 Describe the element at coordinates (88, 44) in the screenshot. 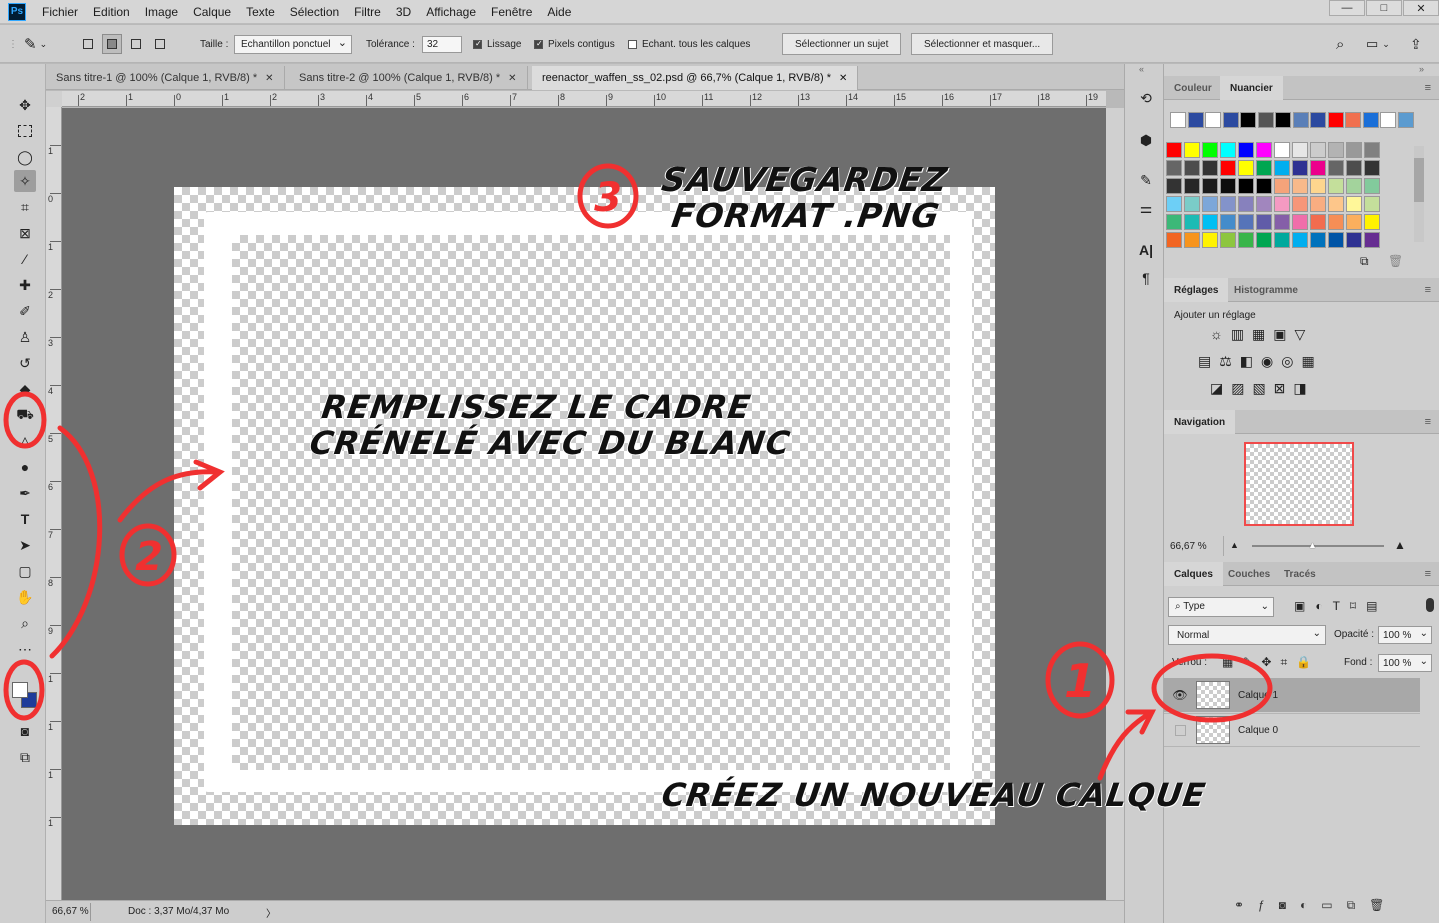

I see `new-selection-icon` at that location.